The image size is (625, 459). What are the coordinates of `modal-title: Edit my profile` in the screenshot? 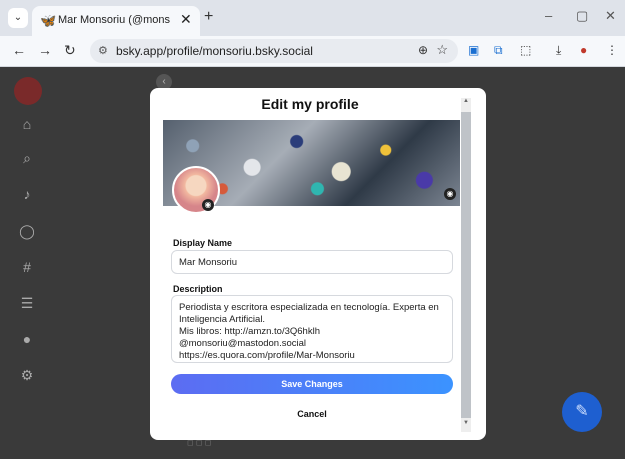 It's located at (310, 104).